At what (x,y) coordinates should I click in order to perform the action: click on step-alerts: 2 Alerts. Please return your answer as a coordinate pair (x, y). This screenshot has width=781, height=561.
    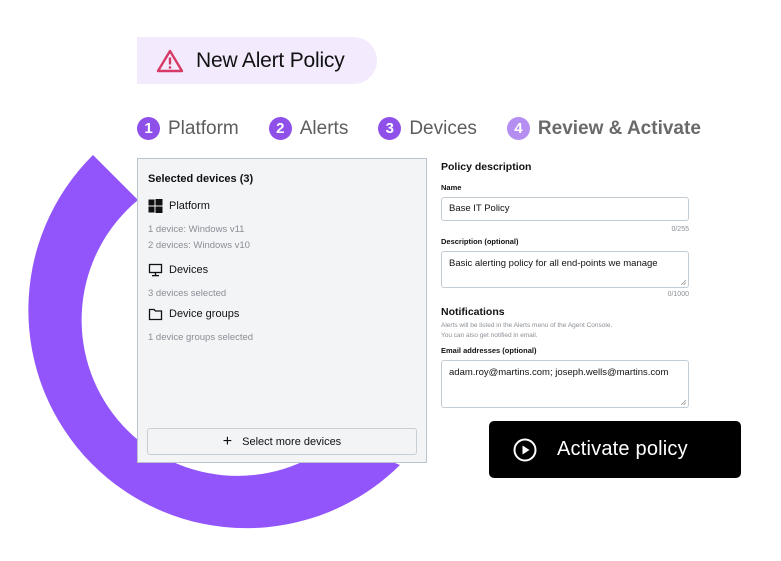
    Looking at the image, I should click on (308, 128).